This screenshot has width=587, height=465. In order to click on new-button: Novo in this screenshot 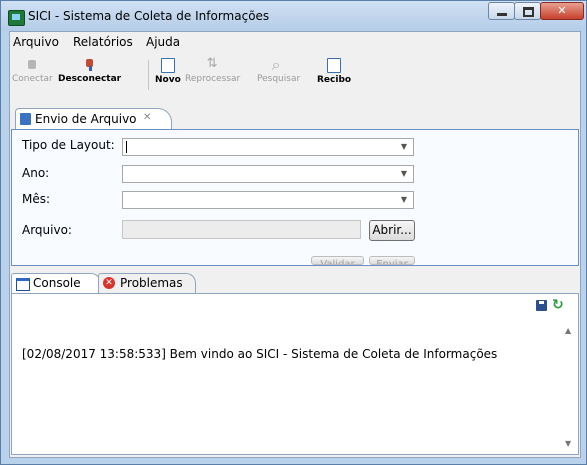, I will do `click(168, 71)`.